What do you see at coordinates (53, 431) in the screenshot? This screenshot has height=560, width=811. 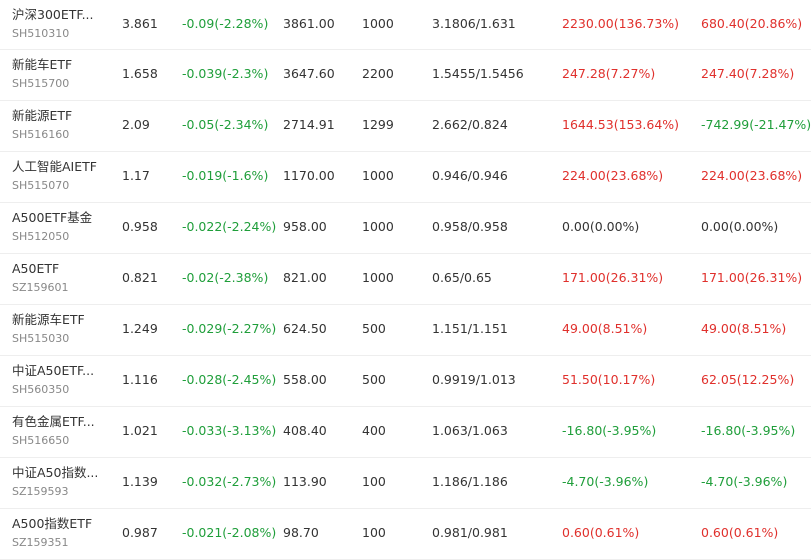 I see `security-cell: 有色金属ETF... SH516650` at bounding box center [53, 431].